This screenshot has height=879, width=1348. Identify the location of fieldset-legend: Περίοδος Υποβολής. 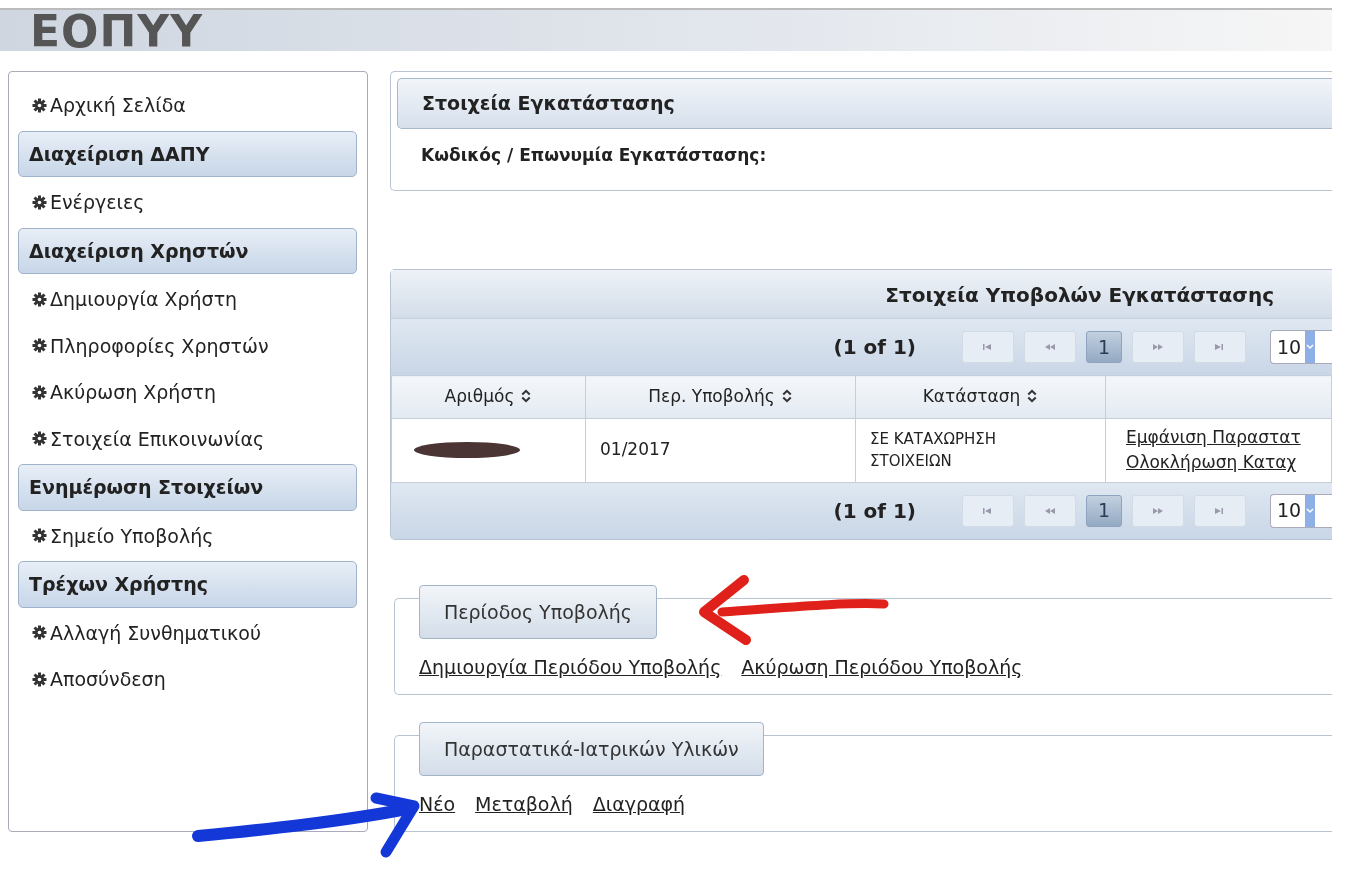
(538, 611).